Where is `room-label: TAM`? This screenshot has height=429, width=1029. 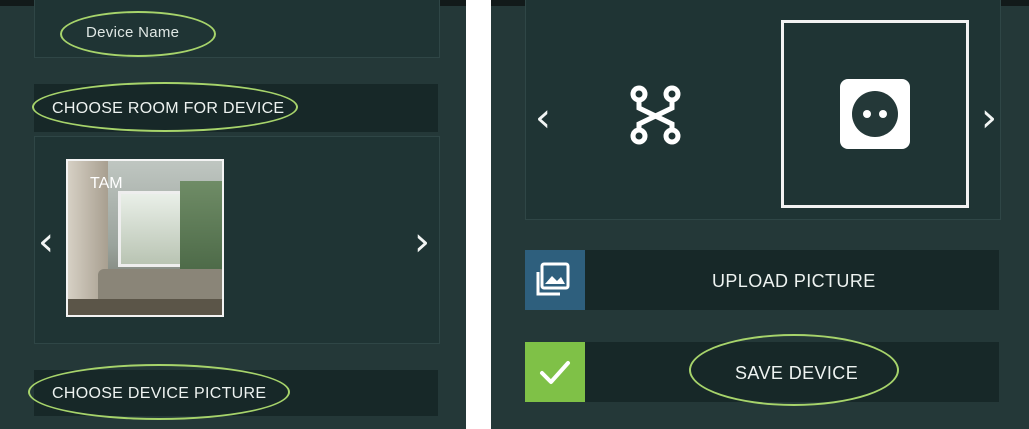
room-label: TAM is located at coordinates (106, 183).